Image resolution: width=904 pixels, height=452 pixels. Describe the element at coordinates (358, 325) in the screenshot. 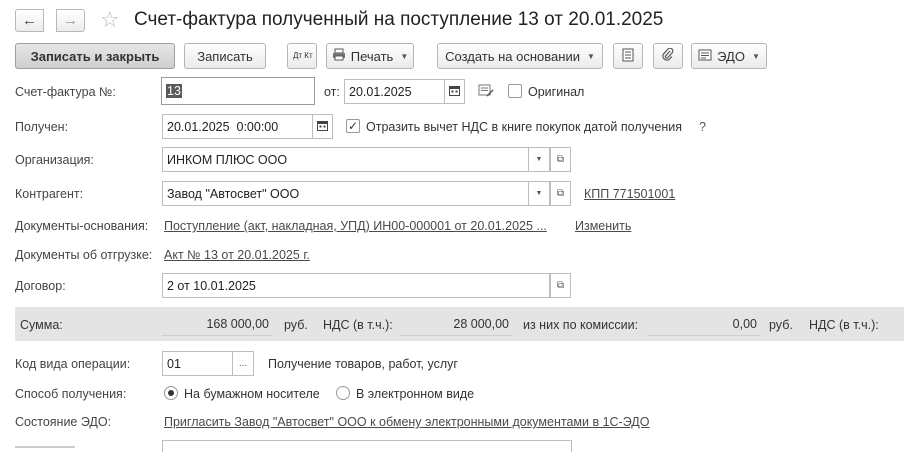

I see `vat-label: НДС (в т.ч.):` at that location.